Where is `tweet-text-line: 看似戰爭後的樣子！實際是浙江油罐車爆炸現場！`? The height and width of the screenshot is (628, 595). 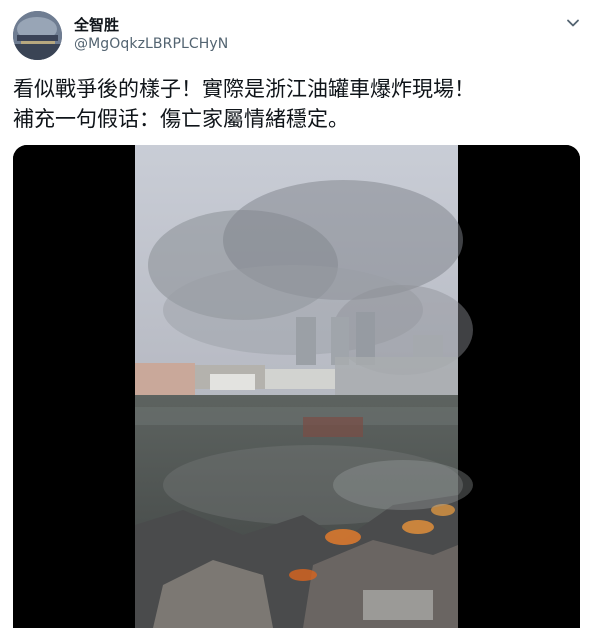
tweet-text-line: 看似戰爭後的樣子！實際是浙江油罐車爆炸現場！ is located at coordinates (244, 89).